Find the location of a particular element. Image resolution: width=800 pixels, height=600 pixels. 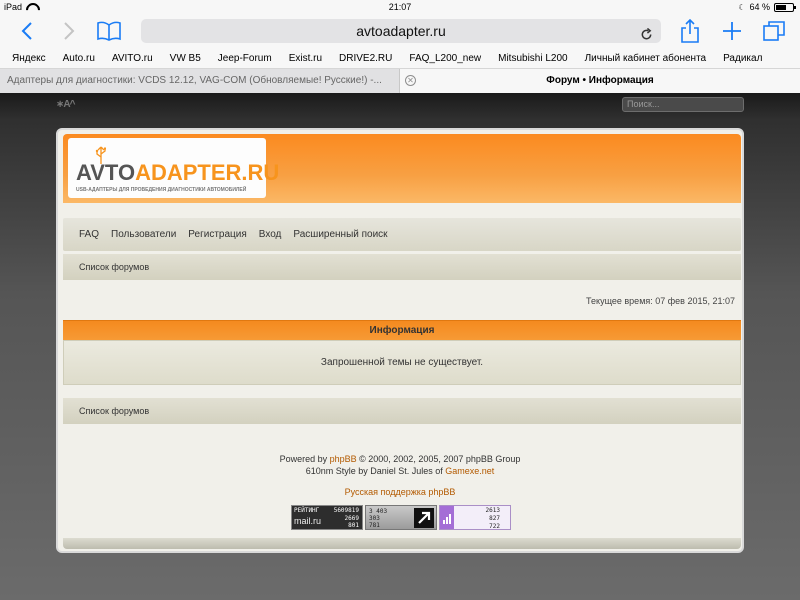

address-bar: avtoadapter.ru is located at coordinates (401, 31).